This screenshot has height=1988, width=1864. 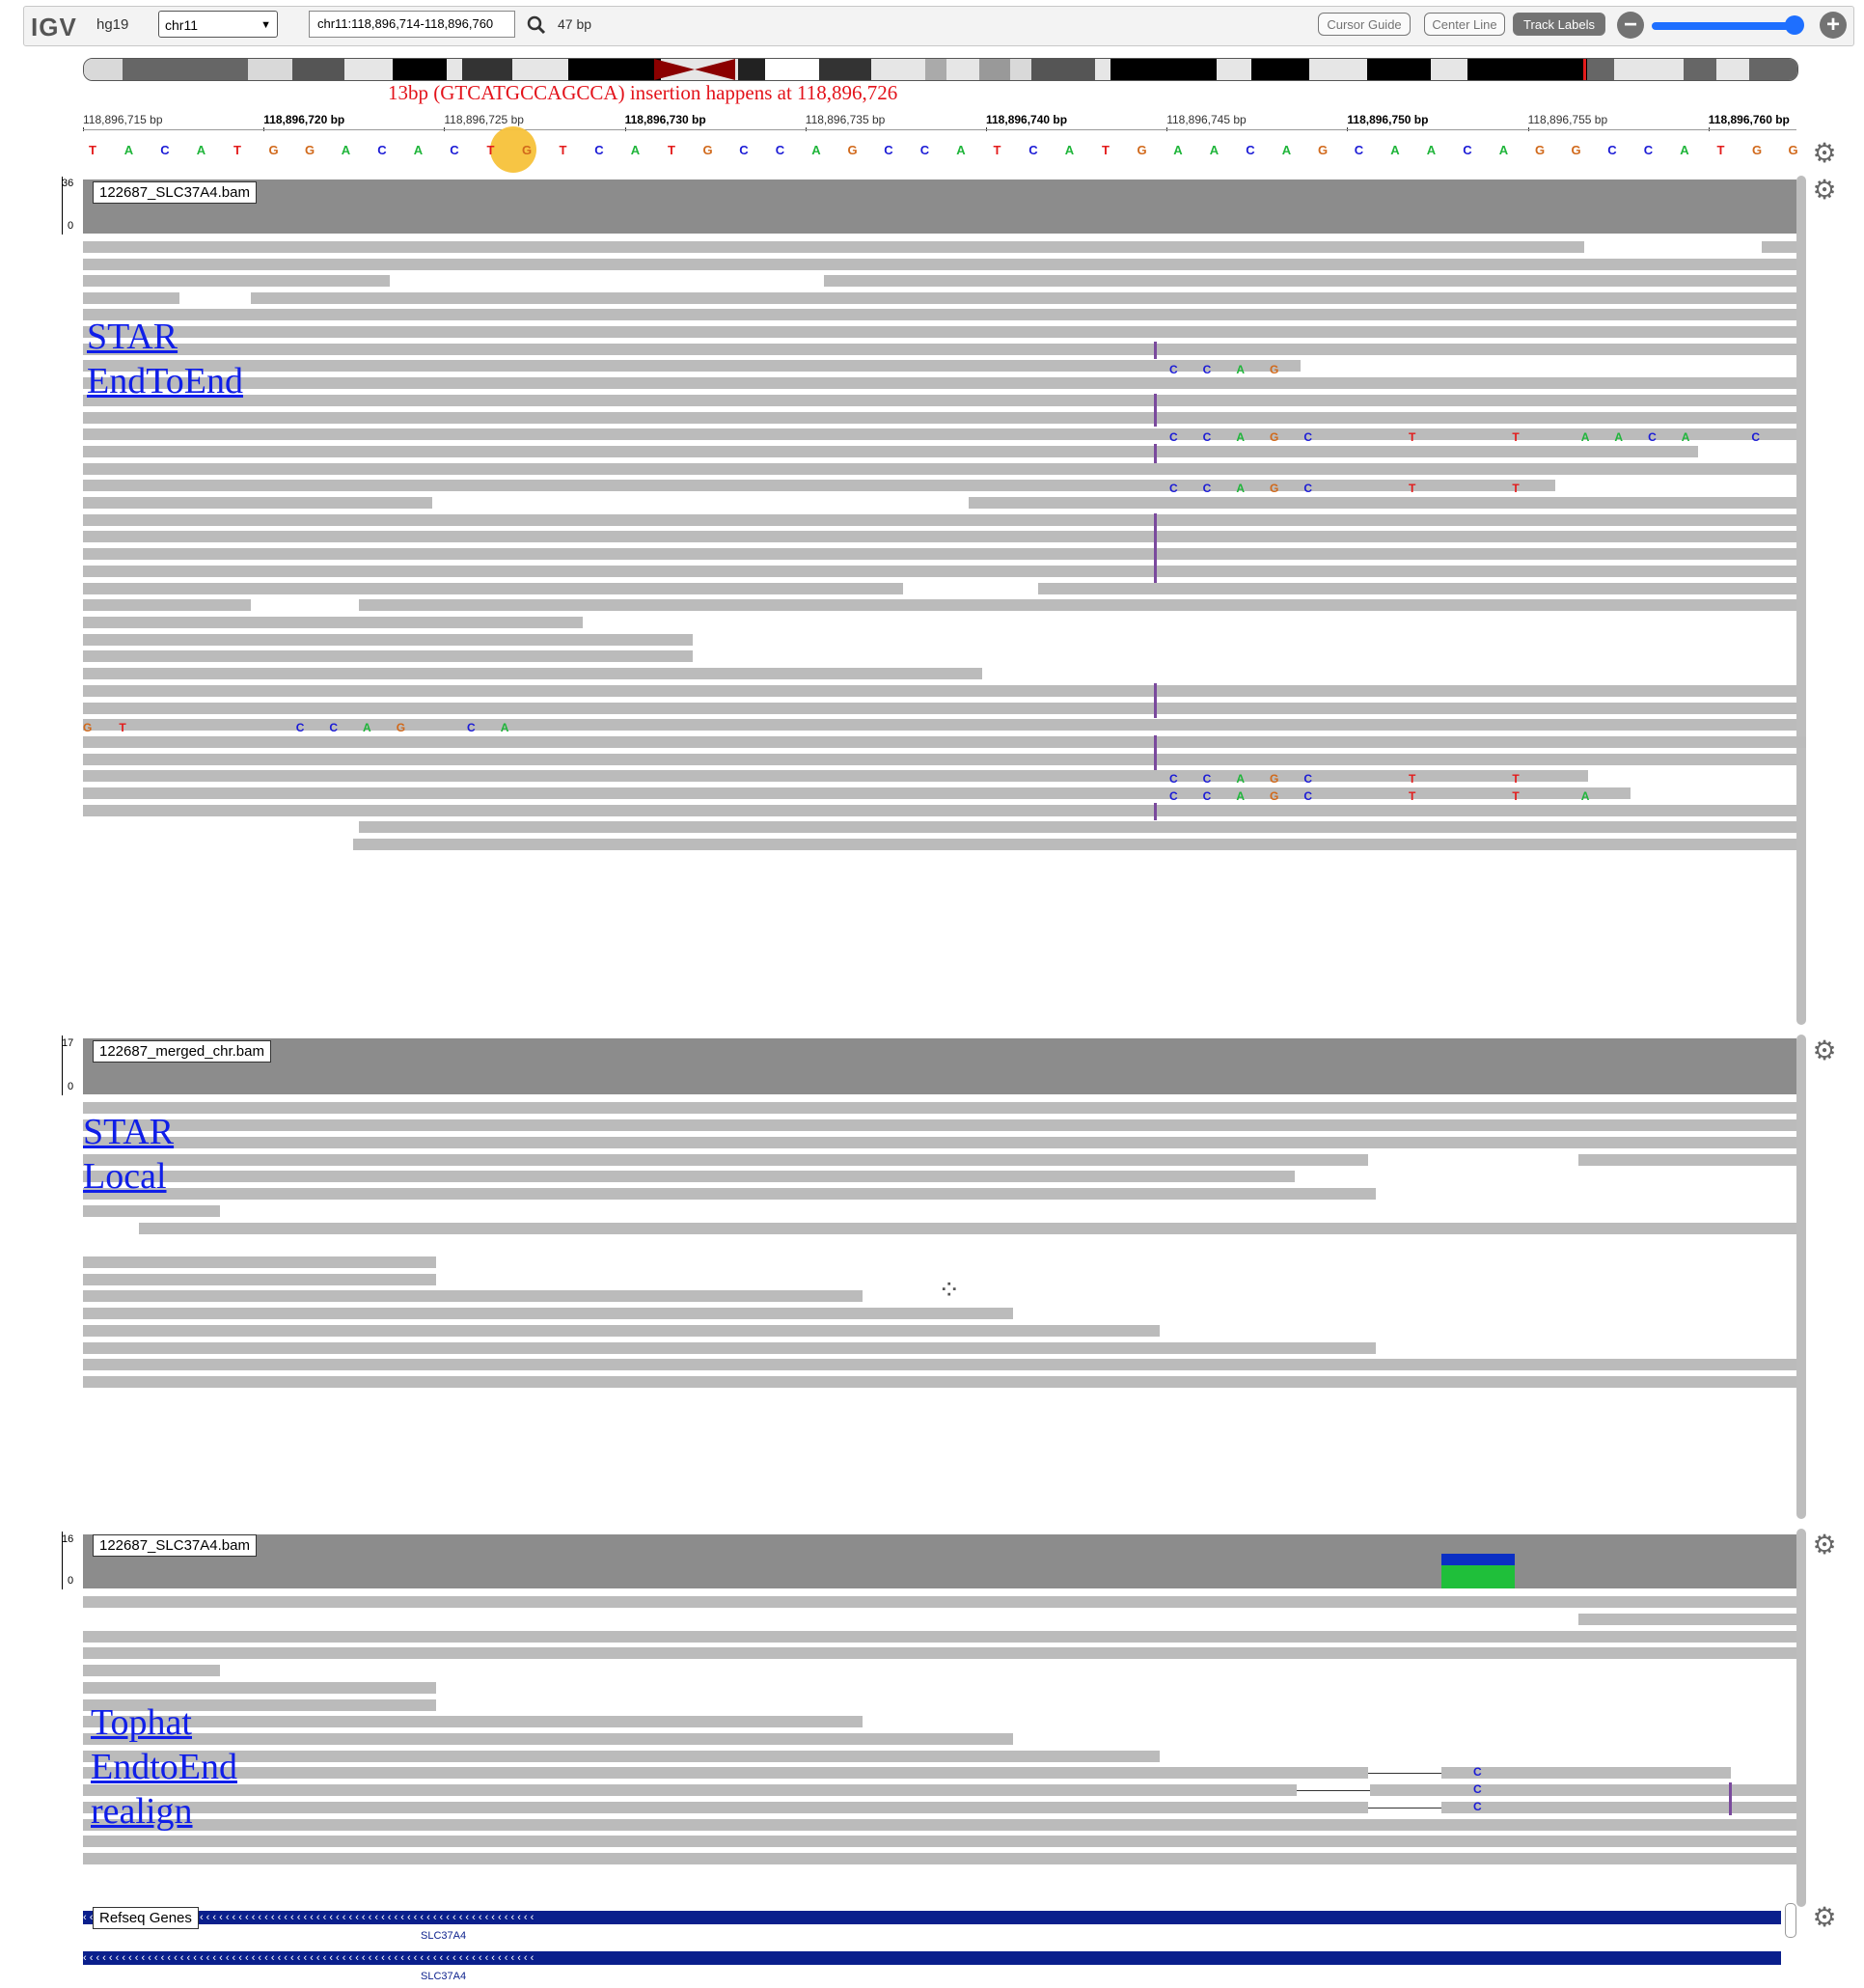 I want to click on search-icon, so click(x=536, y=27).